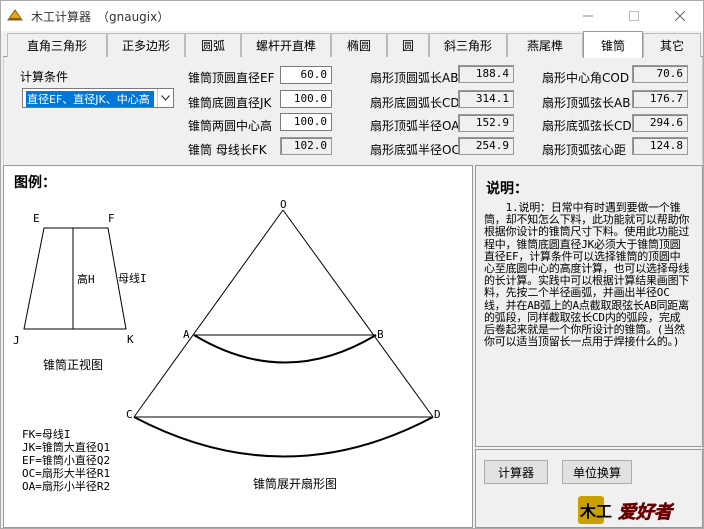 The width and height of the screenshot is (704, 529). Describe the element at coordinates (415, 126) in the screenshot. I see `result-label-oa: 扇形顶弧半径OA` at that location.